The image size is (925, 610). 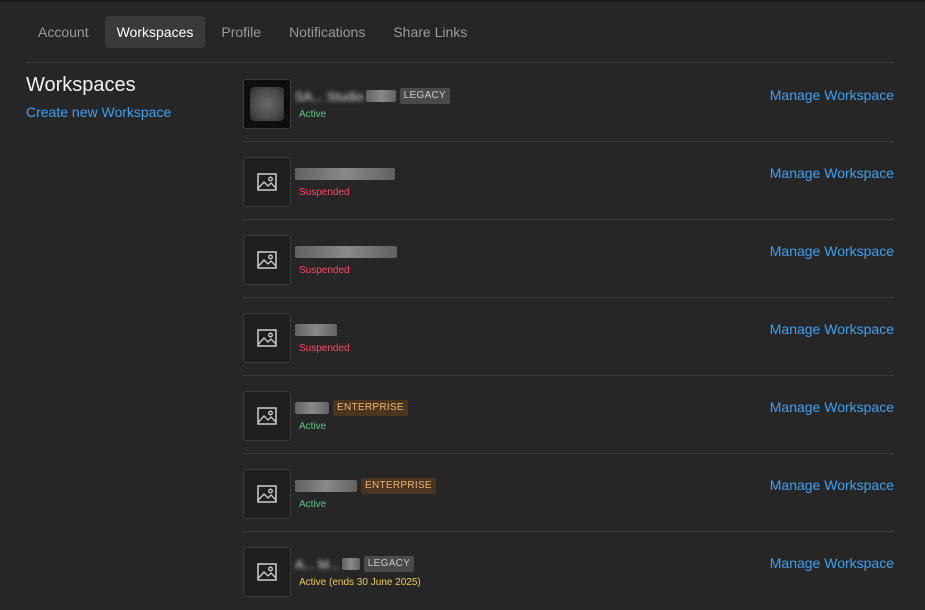 What do you see at coordinates (81, 85) in the screenshot?
I see `page-title: Workspaces` at bounding box center [81, 85].